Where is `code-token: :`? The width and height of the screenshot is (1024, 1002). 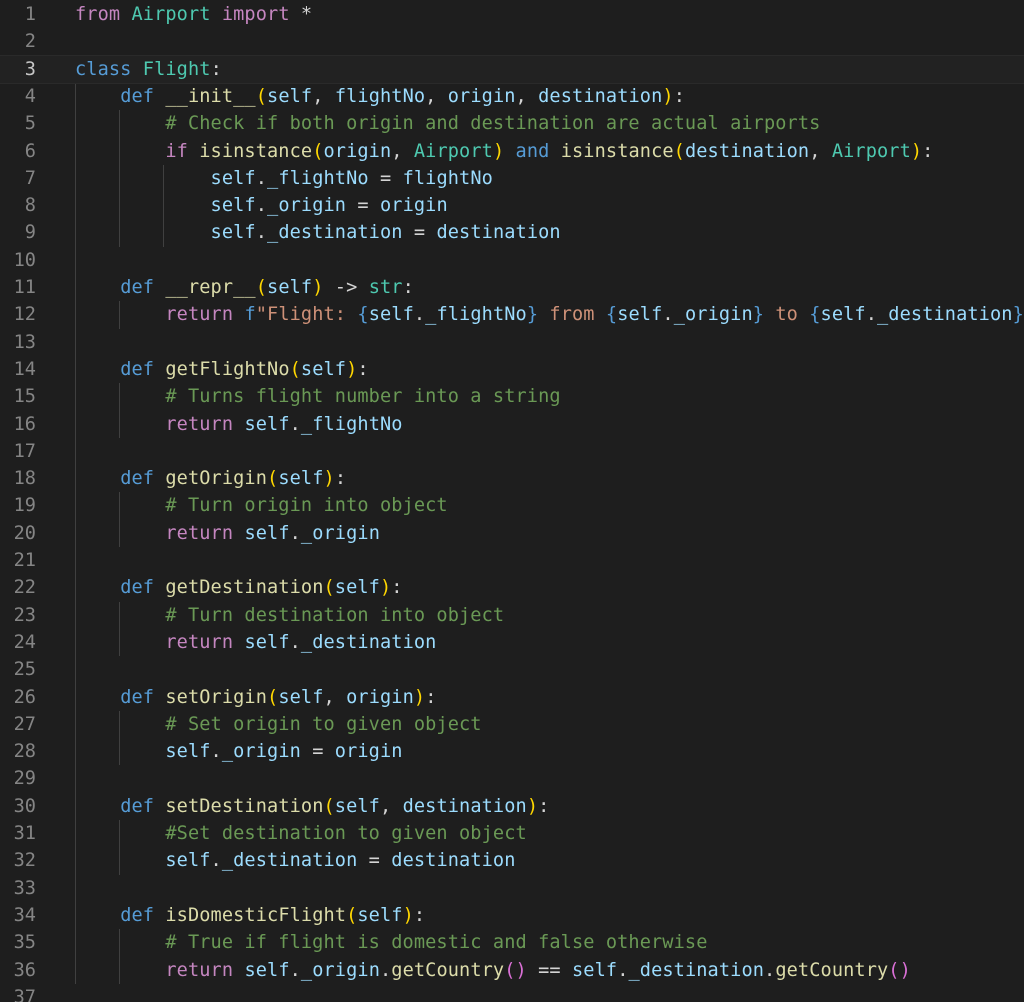
code-token: : is located at coordinates (340, 479).